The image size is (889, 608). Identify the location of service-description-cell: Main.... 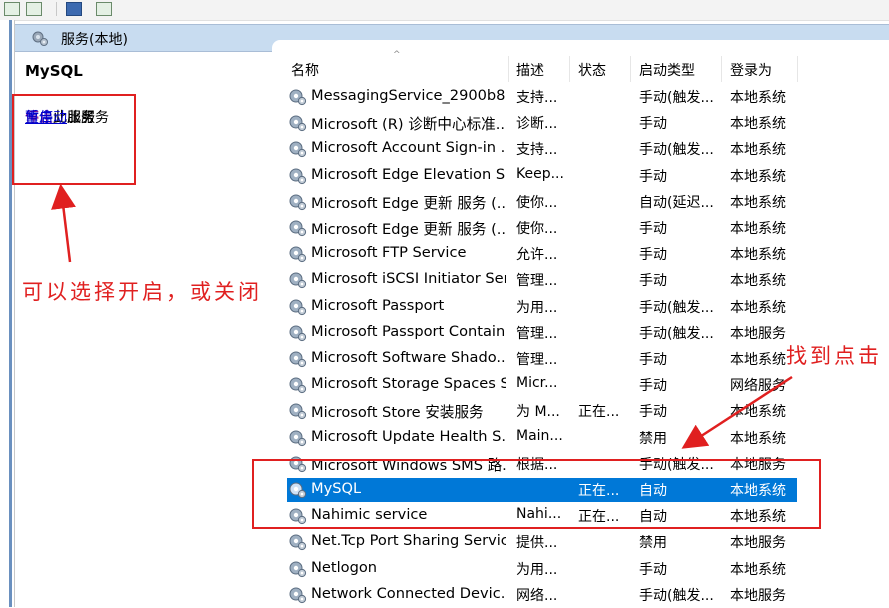
(539, 435).